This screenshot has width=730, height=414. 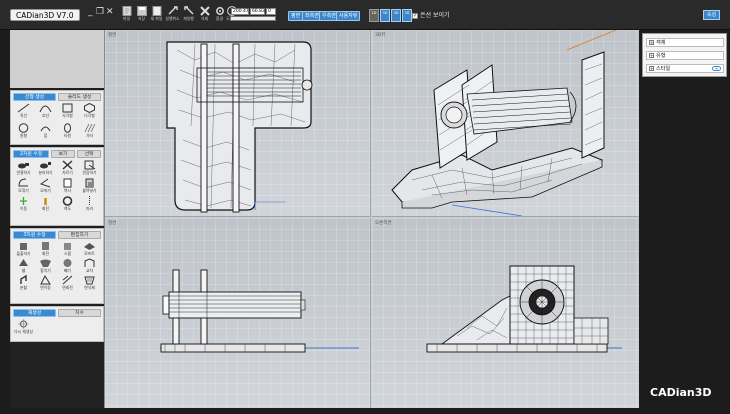 What do you see at coordinates (89, 108) in the screenshot?
I see `polygon-icon` at bounding box center [89, 108].